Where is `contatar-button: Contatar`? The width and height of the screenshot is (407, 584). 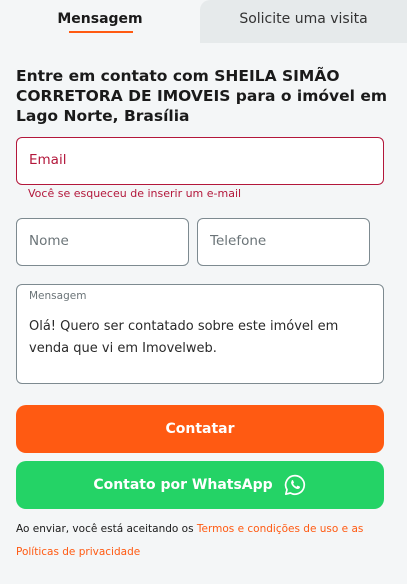
contatar-button: Contatar is located at coordinates (200, 429).